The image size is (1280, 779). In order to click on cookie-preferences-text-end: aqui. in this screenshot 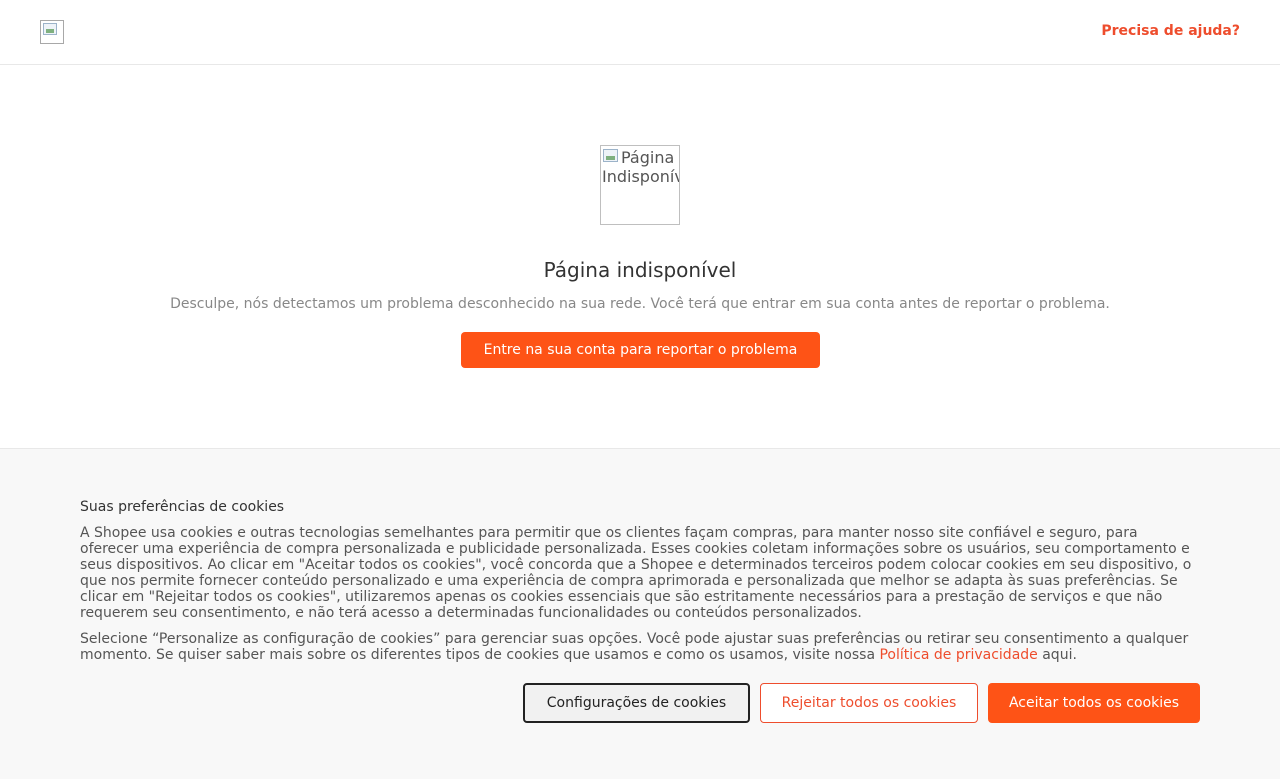, I will do `click(1057, 655)`.